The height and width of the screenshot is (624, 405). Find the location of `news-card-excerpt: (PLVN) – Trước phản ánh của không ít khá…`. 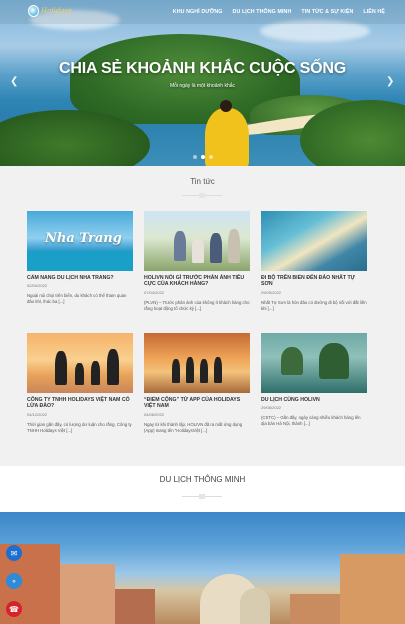

news-card-excerpt: (PLVN) – Trước phản ánh của không ít khá… is located at coordinates (197, 305).